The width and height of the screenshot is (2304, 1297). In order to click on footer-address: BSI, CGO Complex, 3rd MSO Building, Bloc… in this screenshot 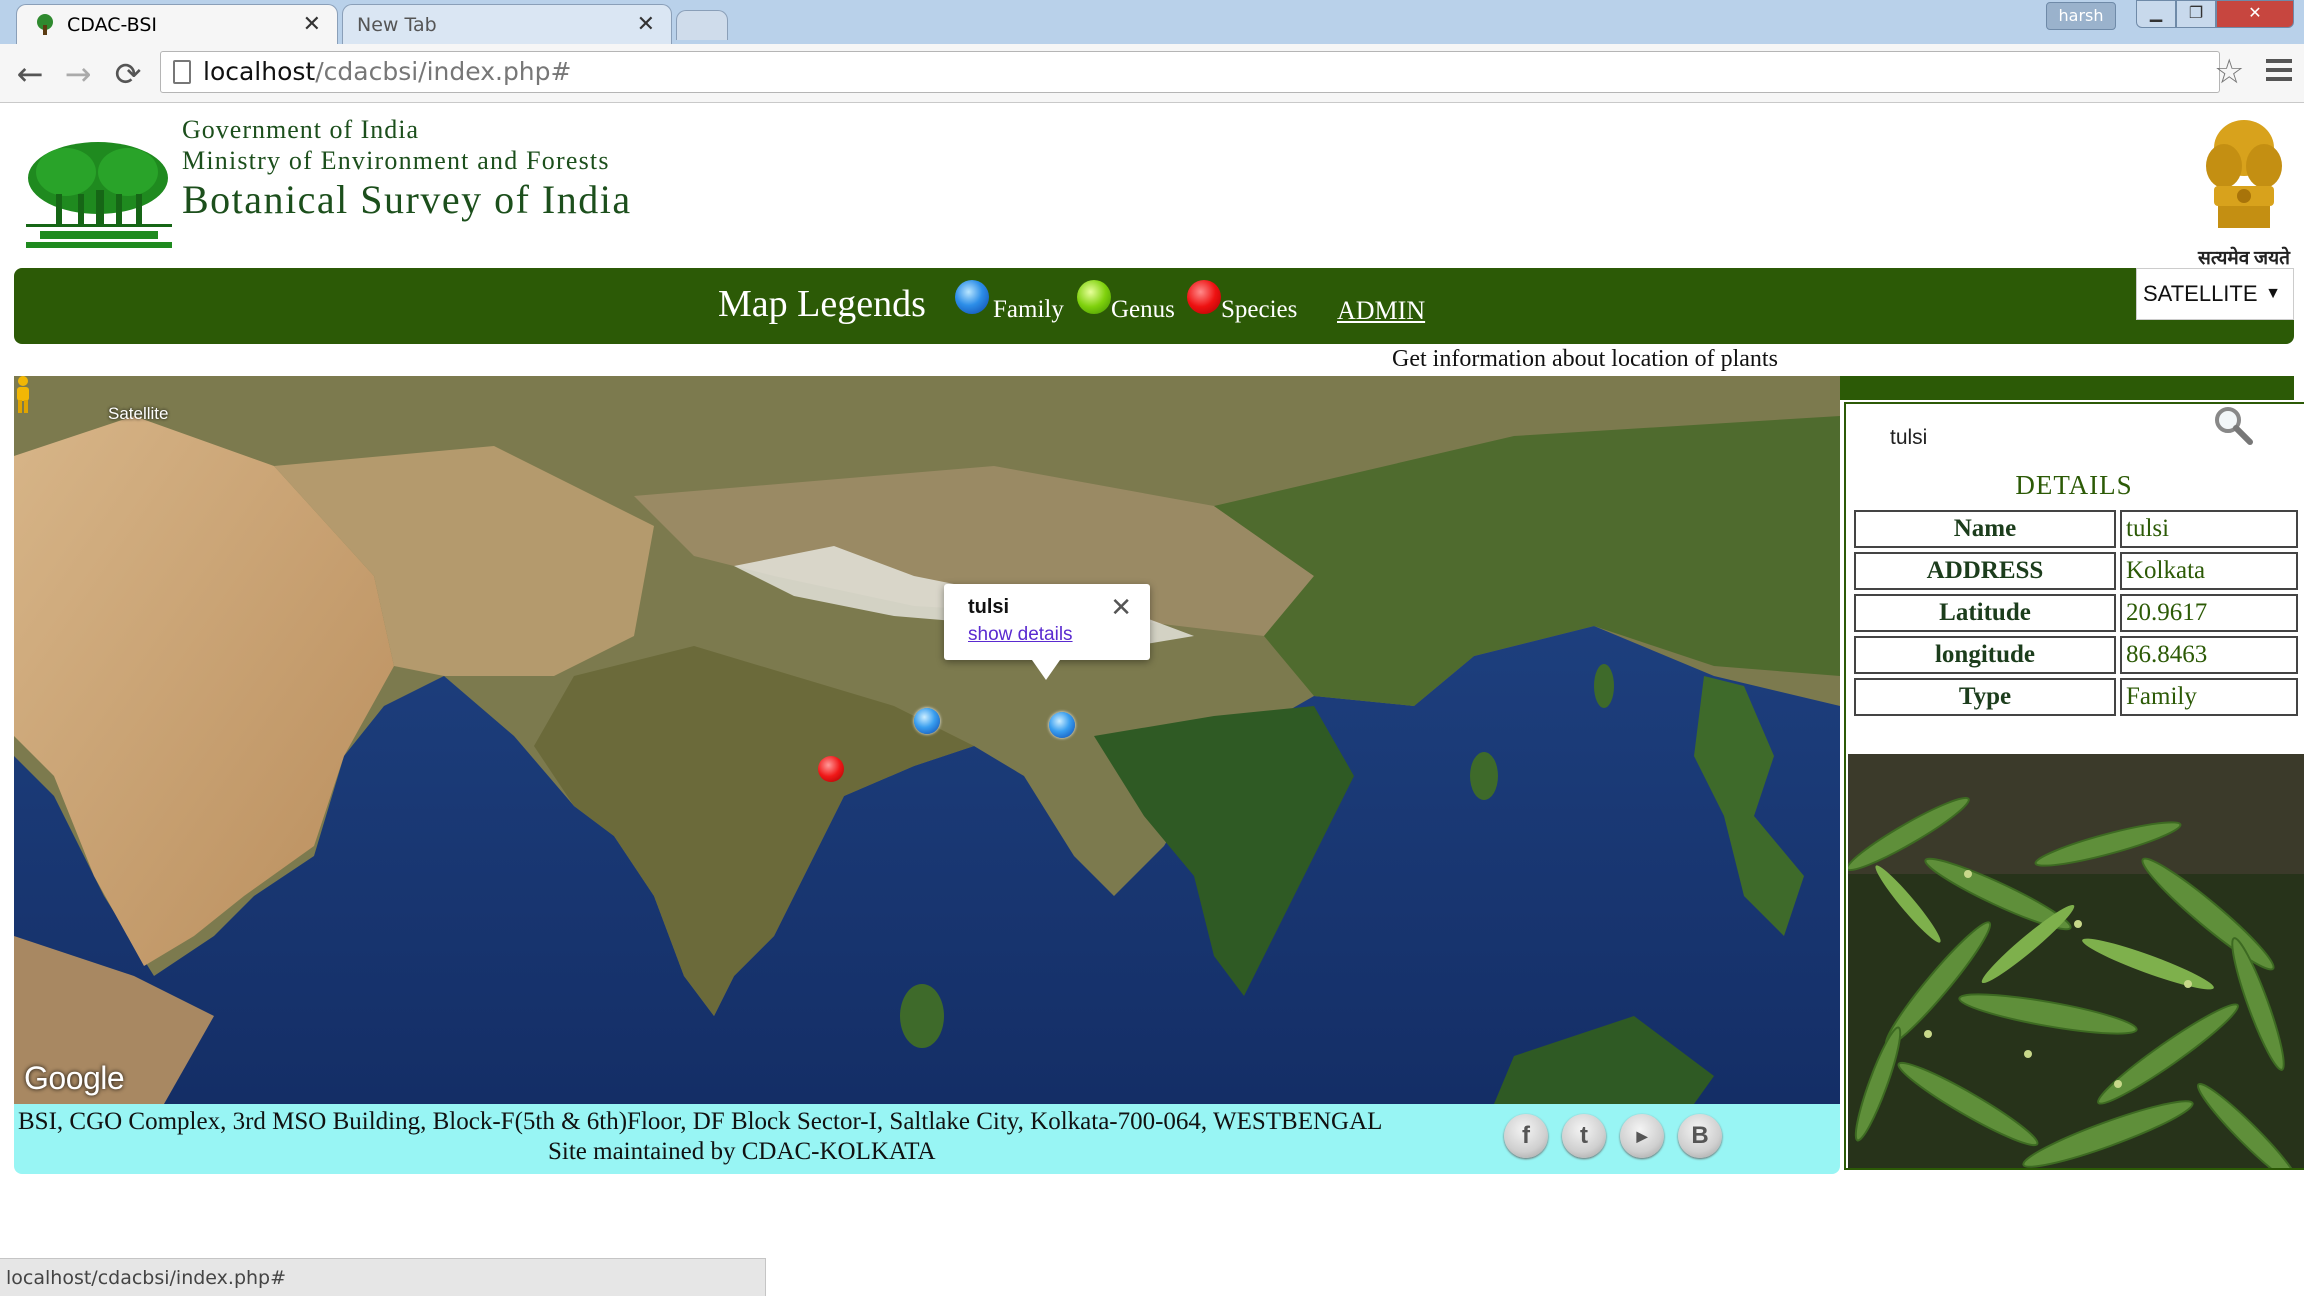, I will do `click(700, 1121)`.